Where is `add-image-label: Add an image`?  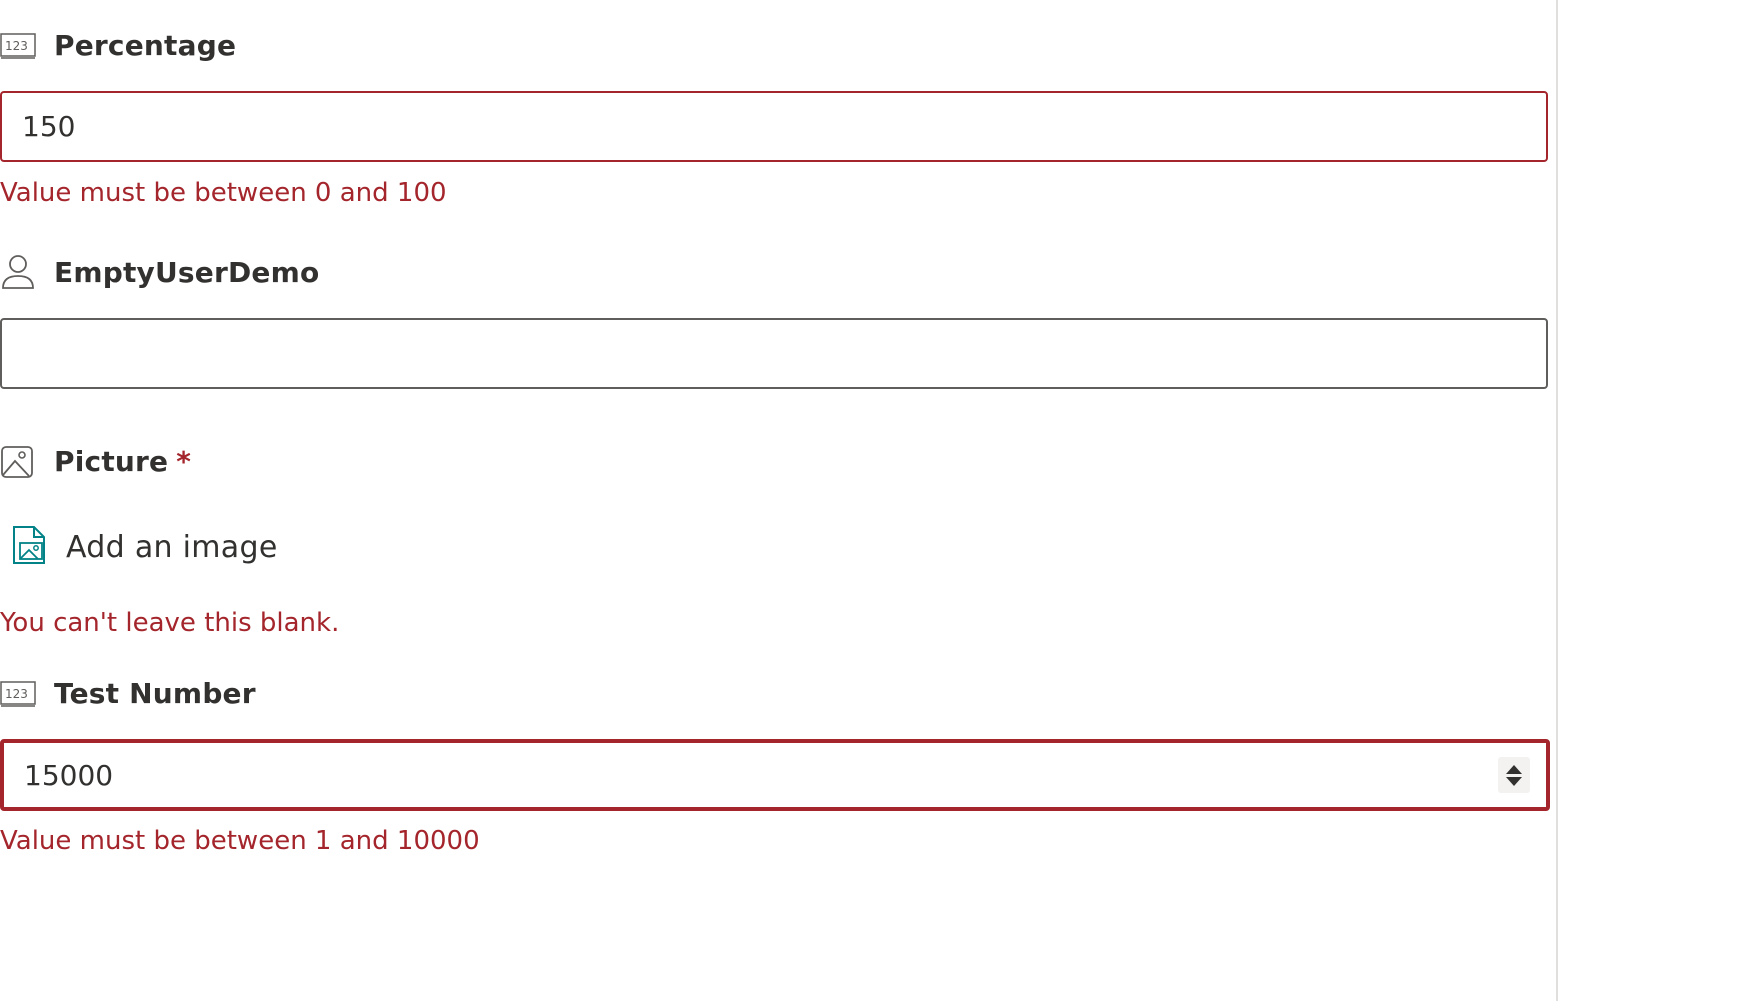
add-image-label: Add an image is located at coordinates (172, 547).